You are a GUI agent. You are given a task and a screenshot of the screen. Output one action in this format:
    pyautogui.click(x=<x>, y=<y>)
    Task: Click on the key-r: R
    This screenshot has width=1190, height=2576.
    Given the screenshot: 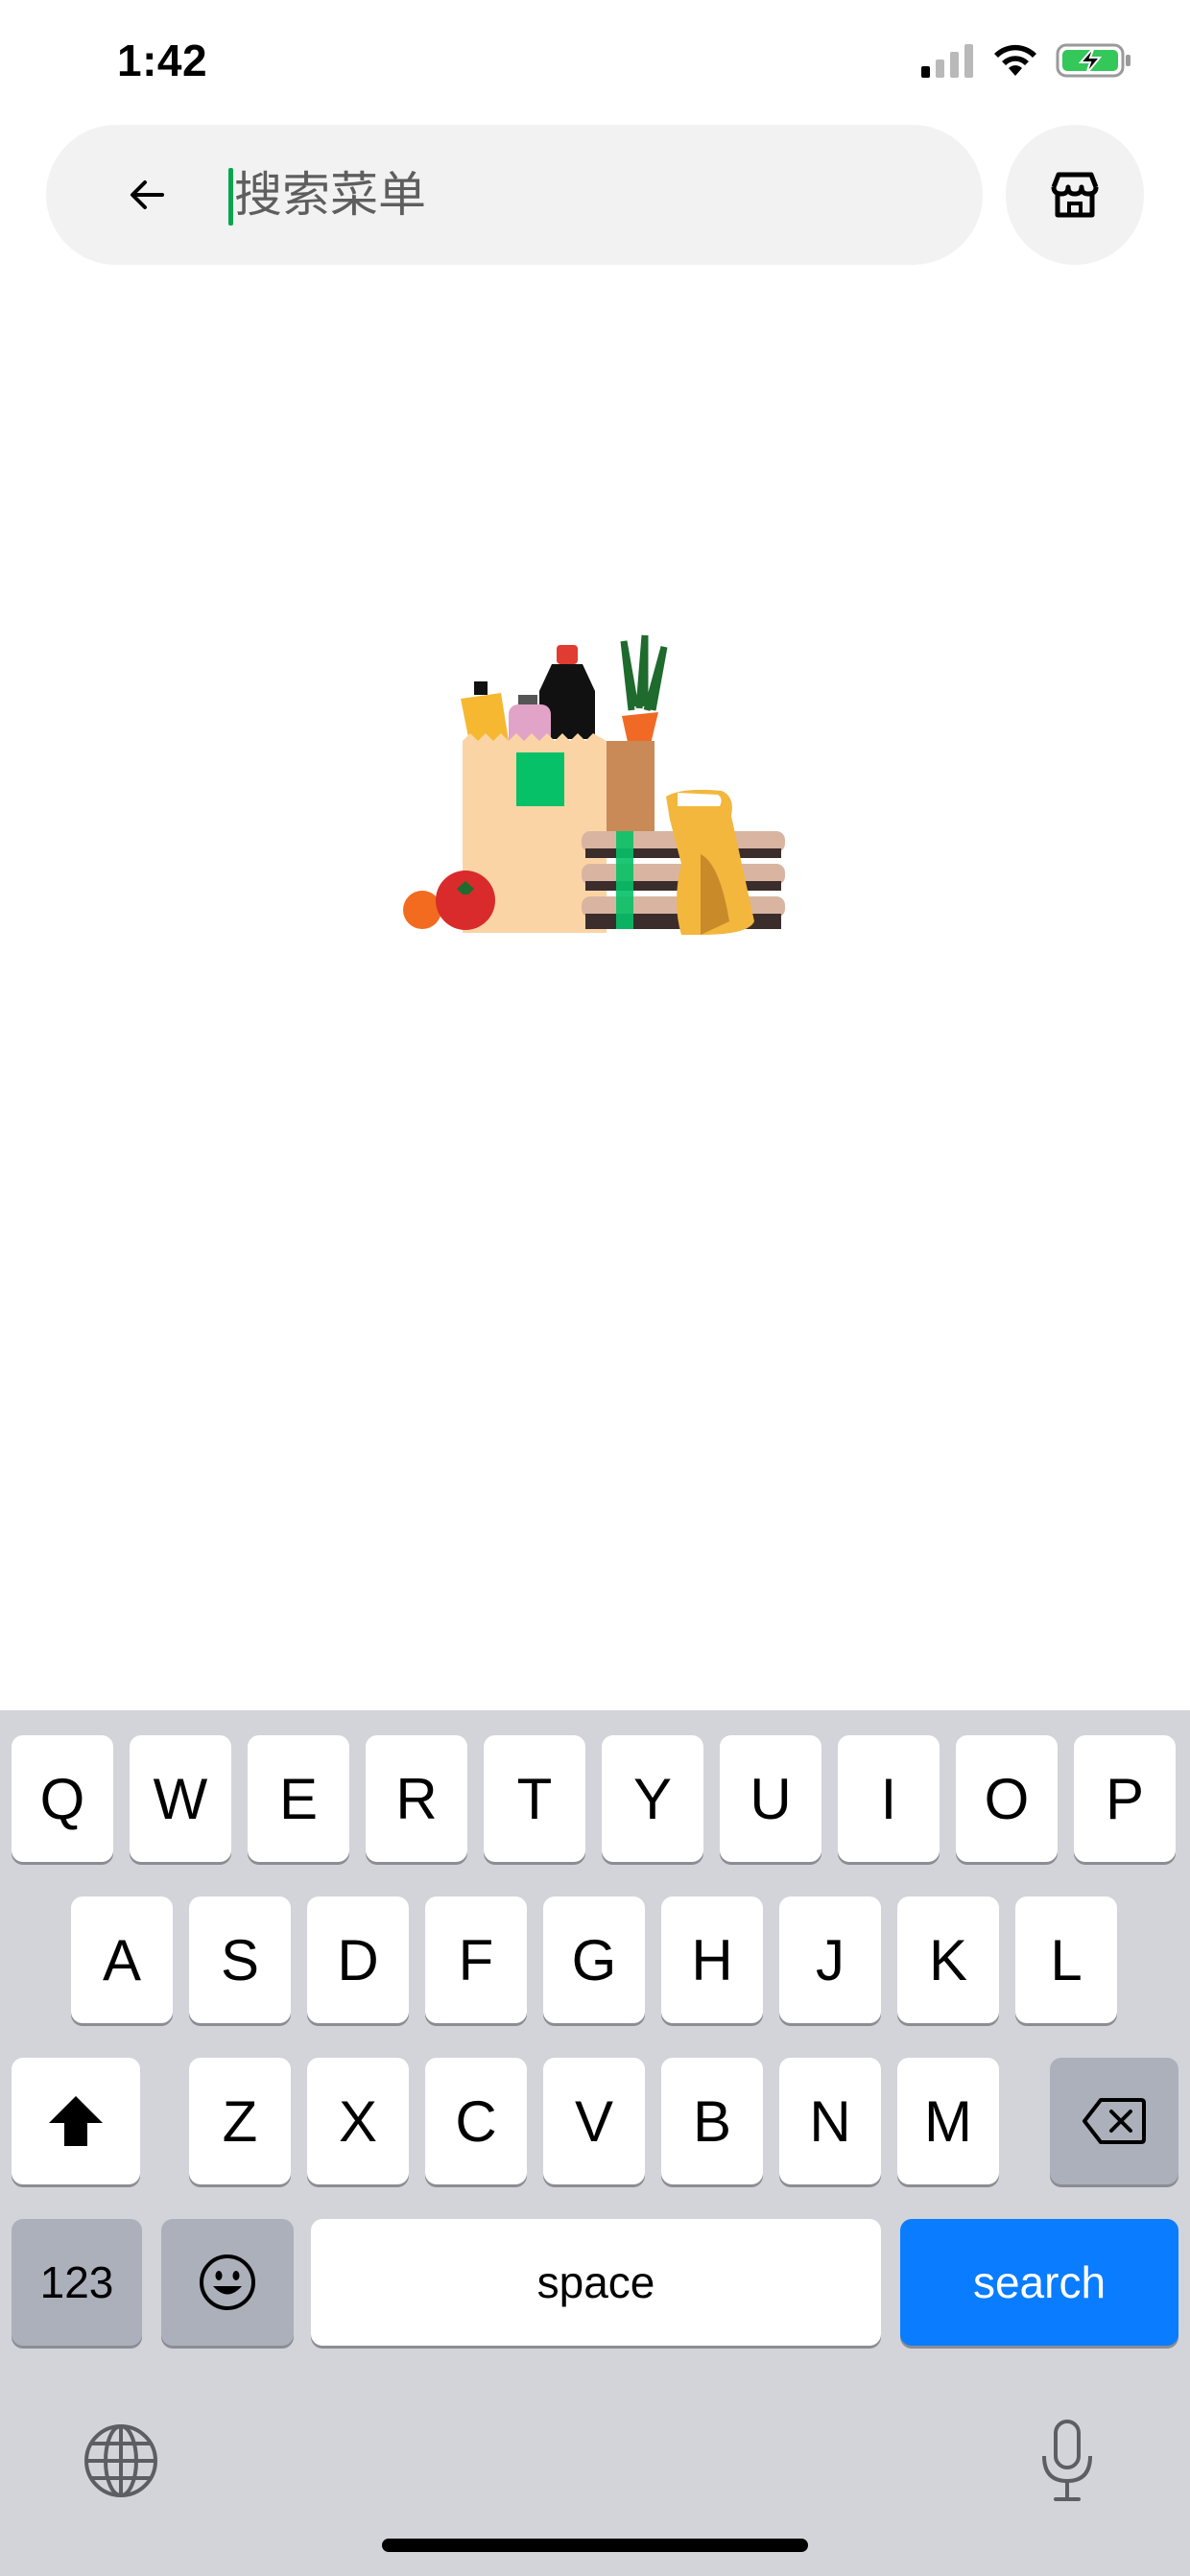 What is the action you would take?
    pyautogui.click(x=417, y=1798)
    